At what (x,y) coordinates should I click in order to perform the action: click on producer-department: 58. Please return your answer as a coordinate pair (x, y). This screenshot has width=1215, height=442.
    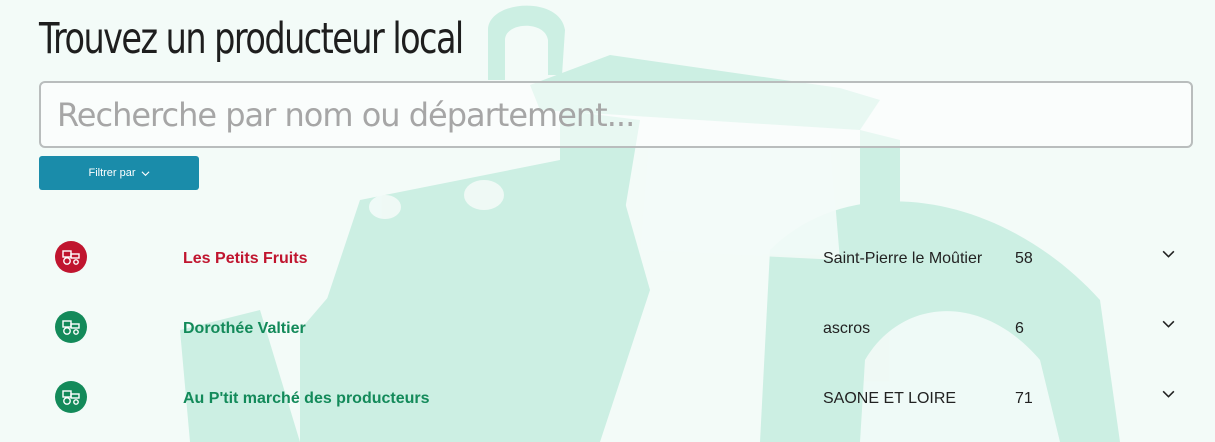
    Looking at the image, I should click on (1024, 258).